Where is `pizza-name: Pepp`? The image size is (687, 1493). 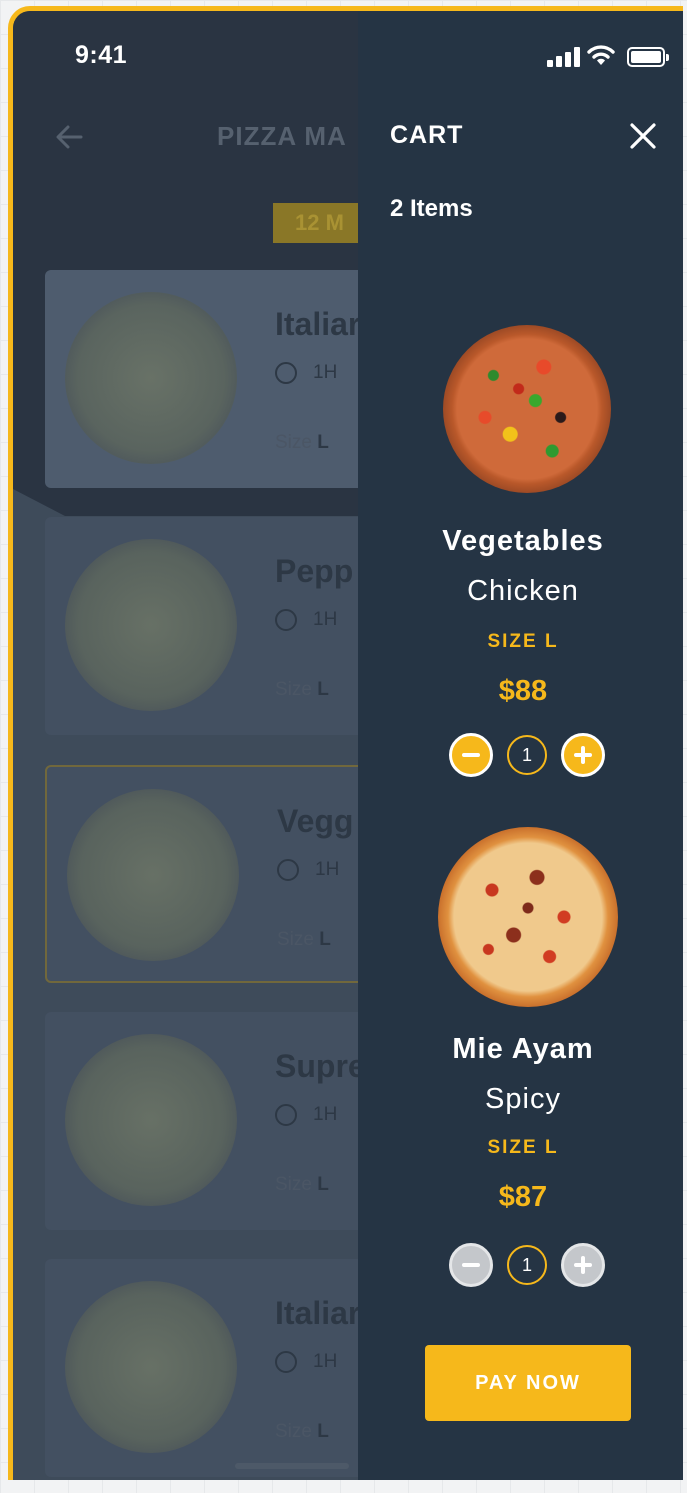 pizza-name: Pepp is located at coordinates (314, 571).